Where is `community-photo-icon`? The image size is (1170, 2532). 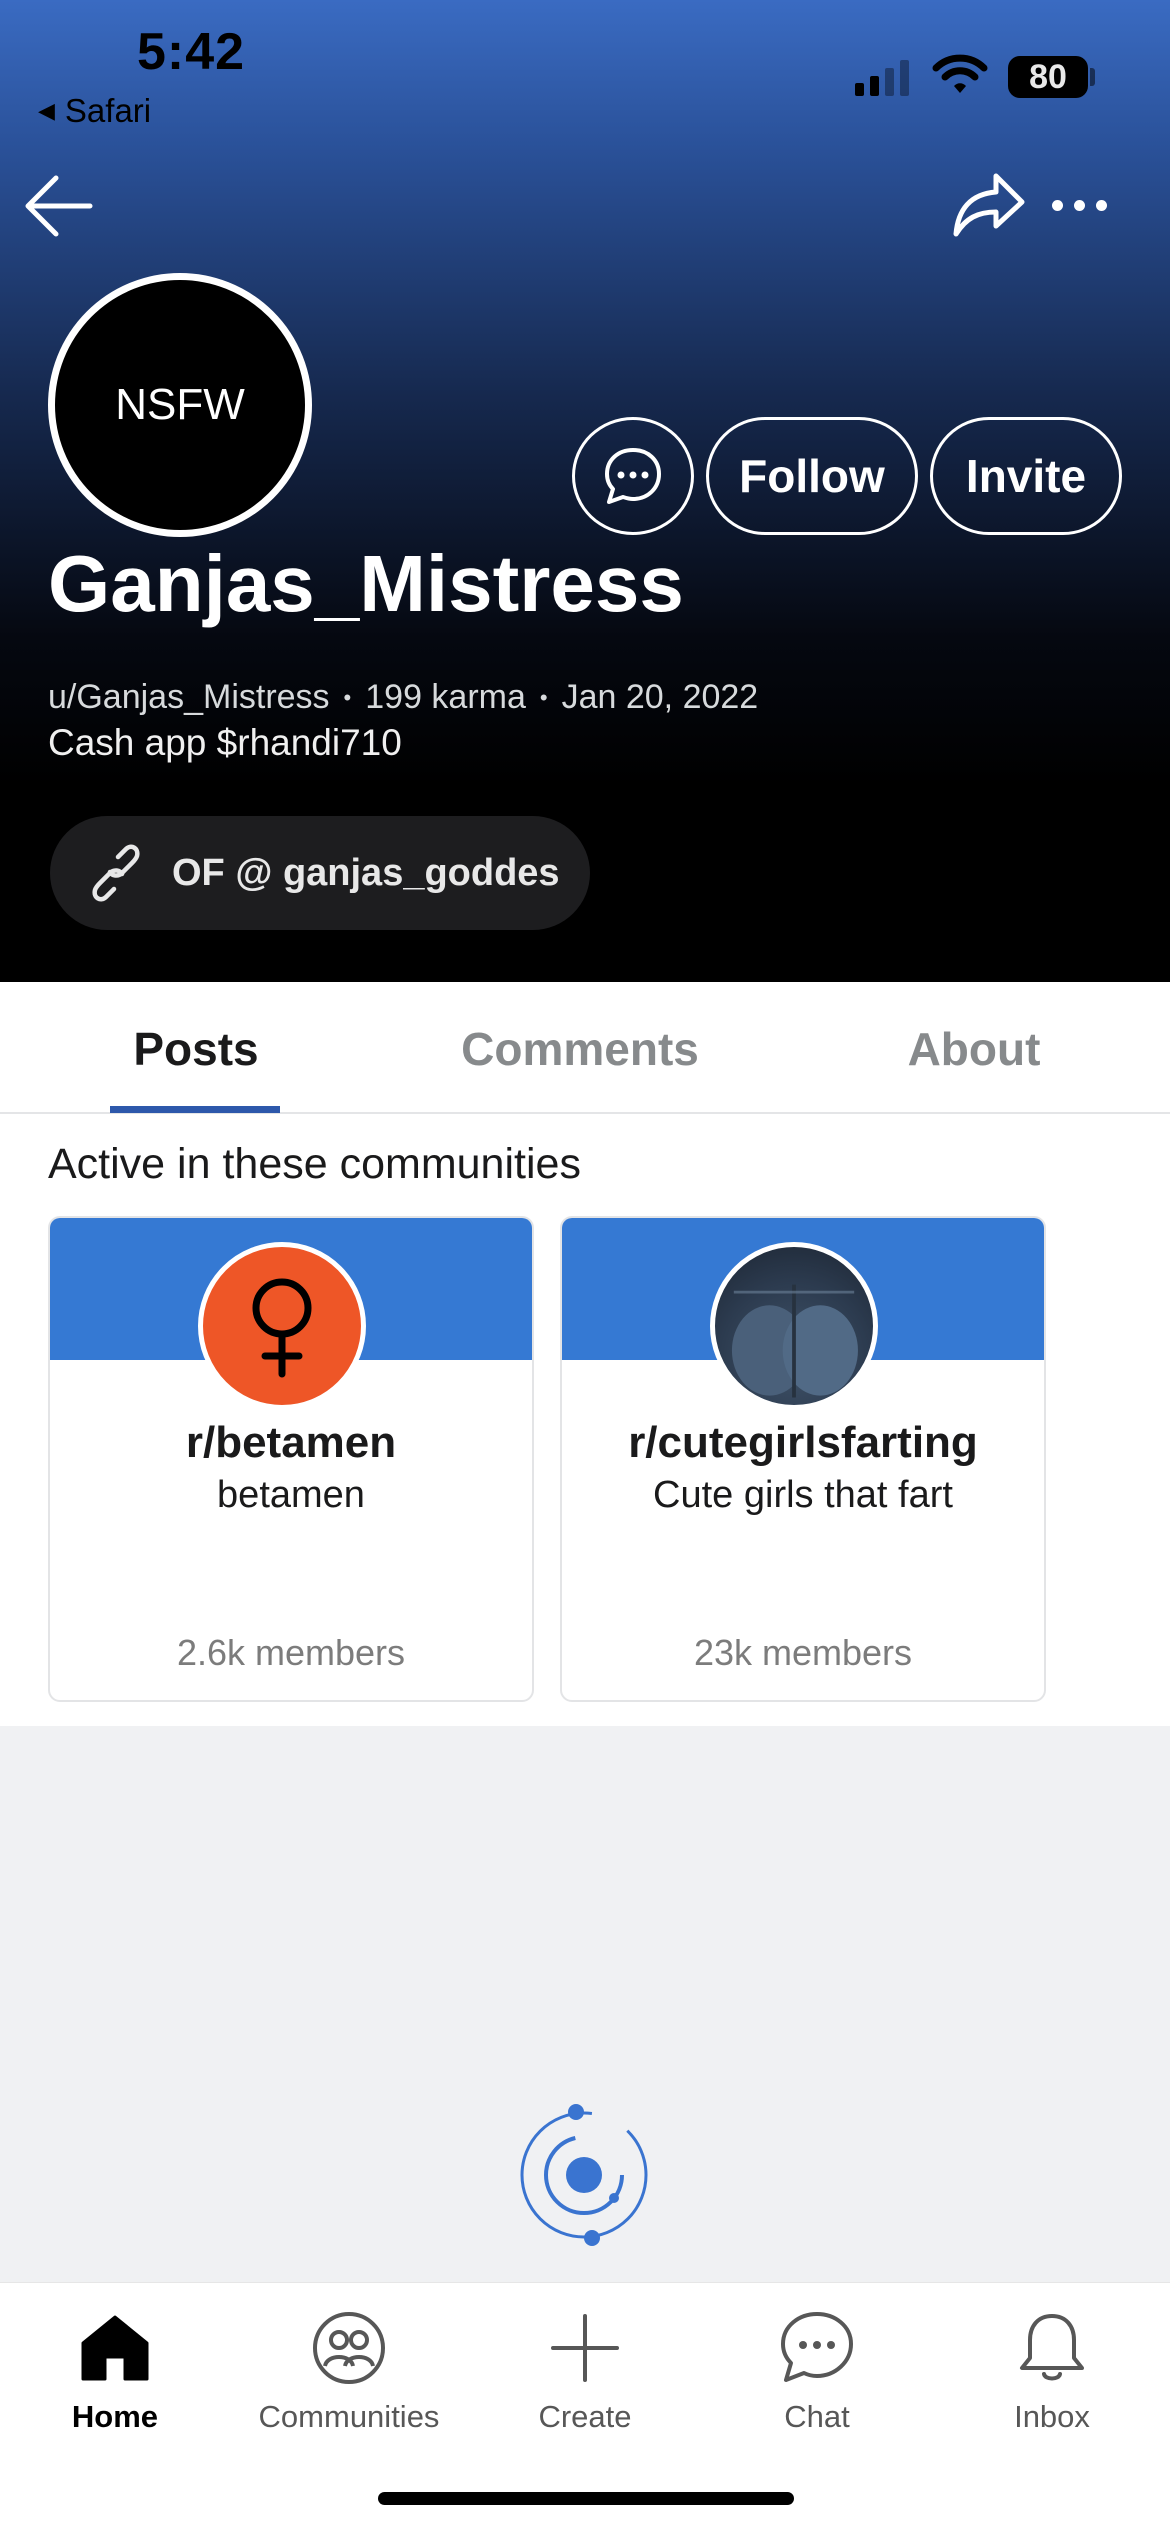 community-photo-icon is located at coordinates (794, 1326).